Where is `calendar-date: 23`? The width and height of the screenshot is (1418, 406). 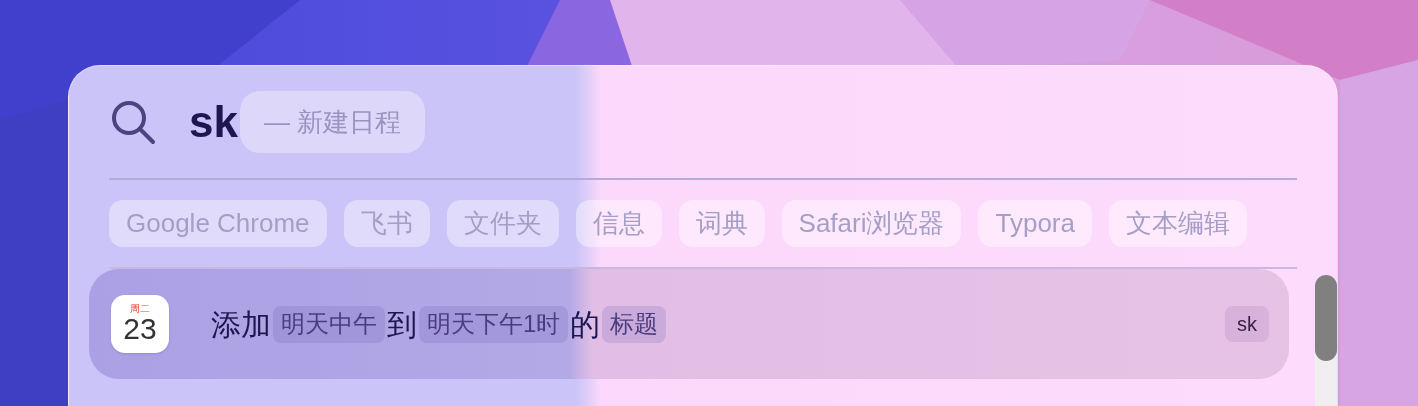 calendar-date: 23 is located at coordinates (140, 329).